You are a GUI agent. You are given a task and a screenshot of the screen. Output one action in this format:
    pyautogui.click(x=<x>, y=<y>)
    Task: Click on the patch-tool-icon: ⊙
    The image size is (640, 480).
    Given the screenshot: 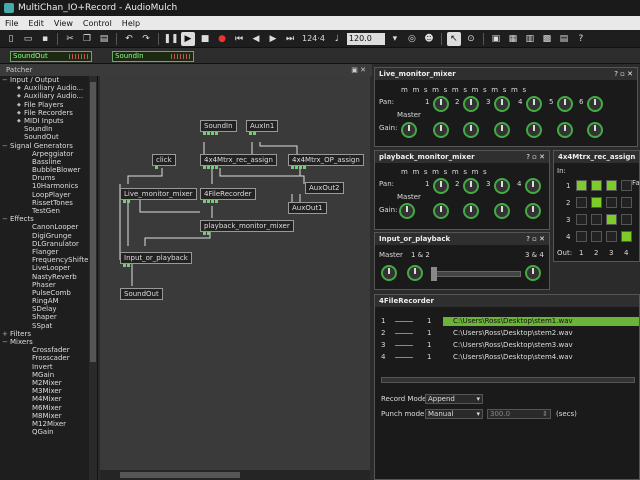 What is the action you would take?
    pyautogui.click(x=471, y=39)
    